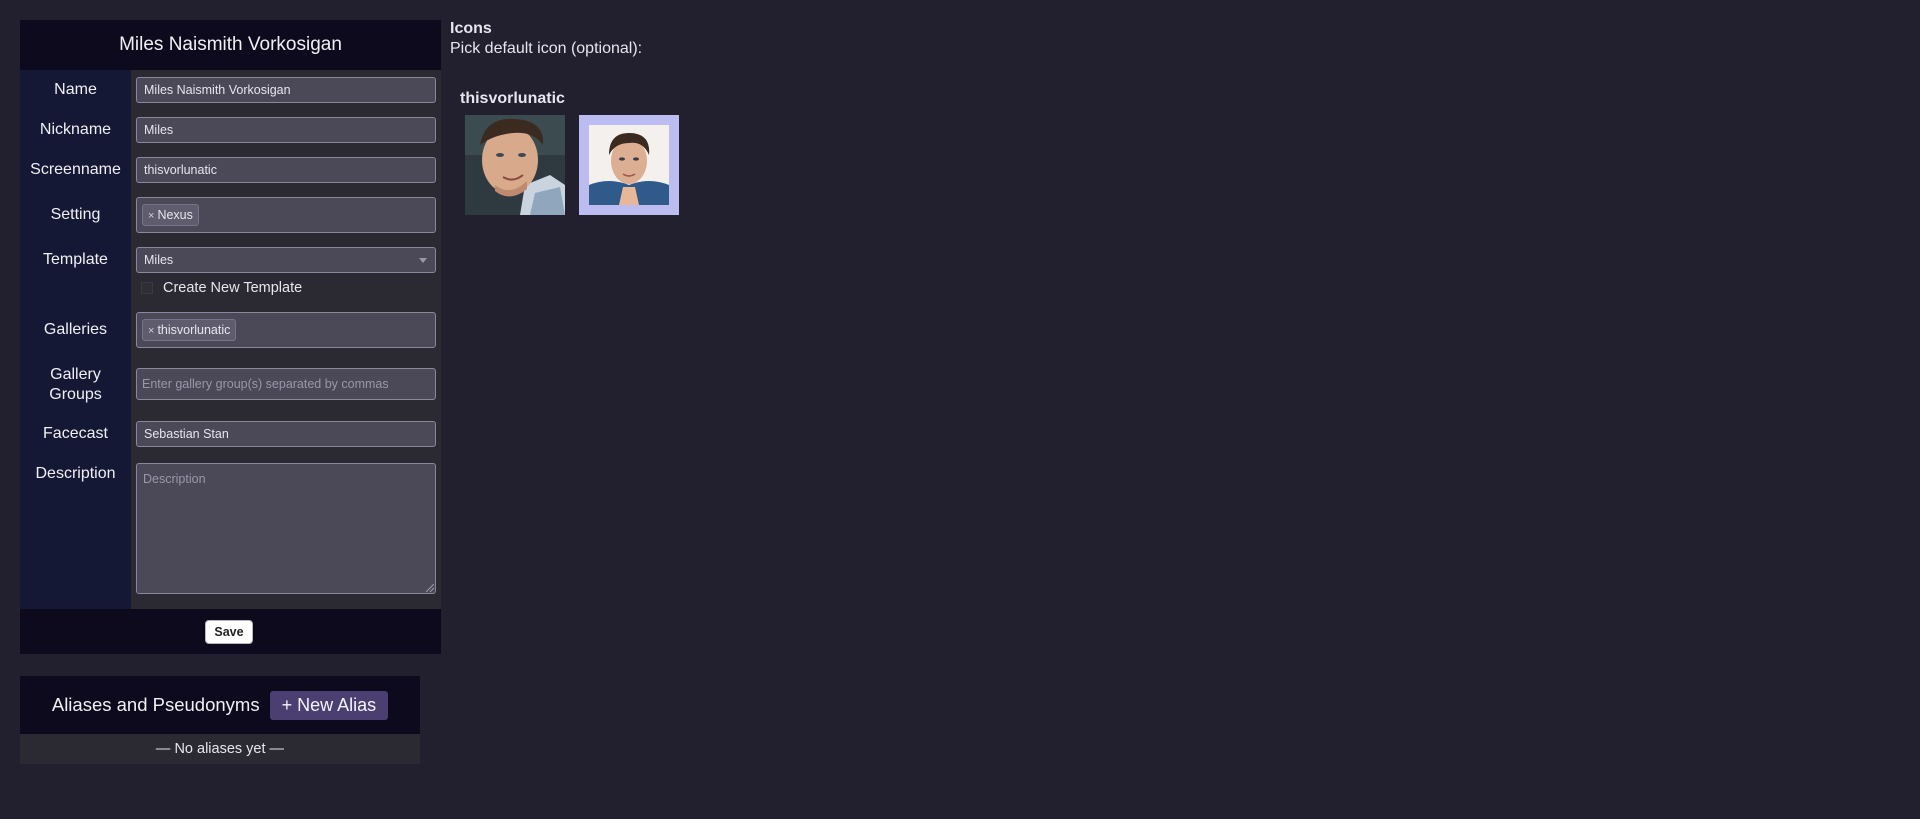  I want to click on description-textarea: Description, so click(286, 528).